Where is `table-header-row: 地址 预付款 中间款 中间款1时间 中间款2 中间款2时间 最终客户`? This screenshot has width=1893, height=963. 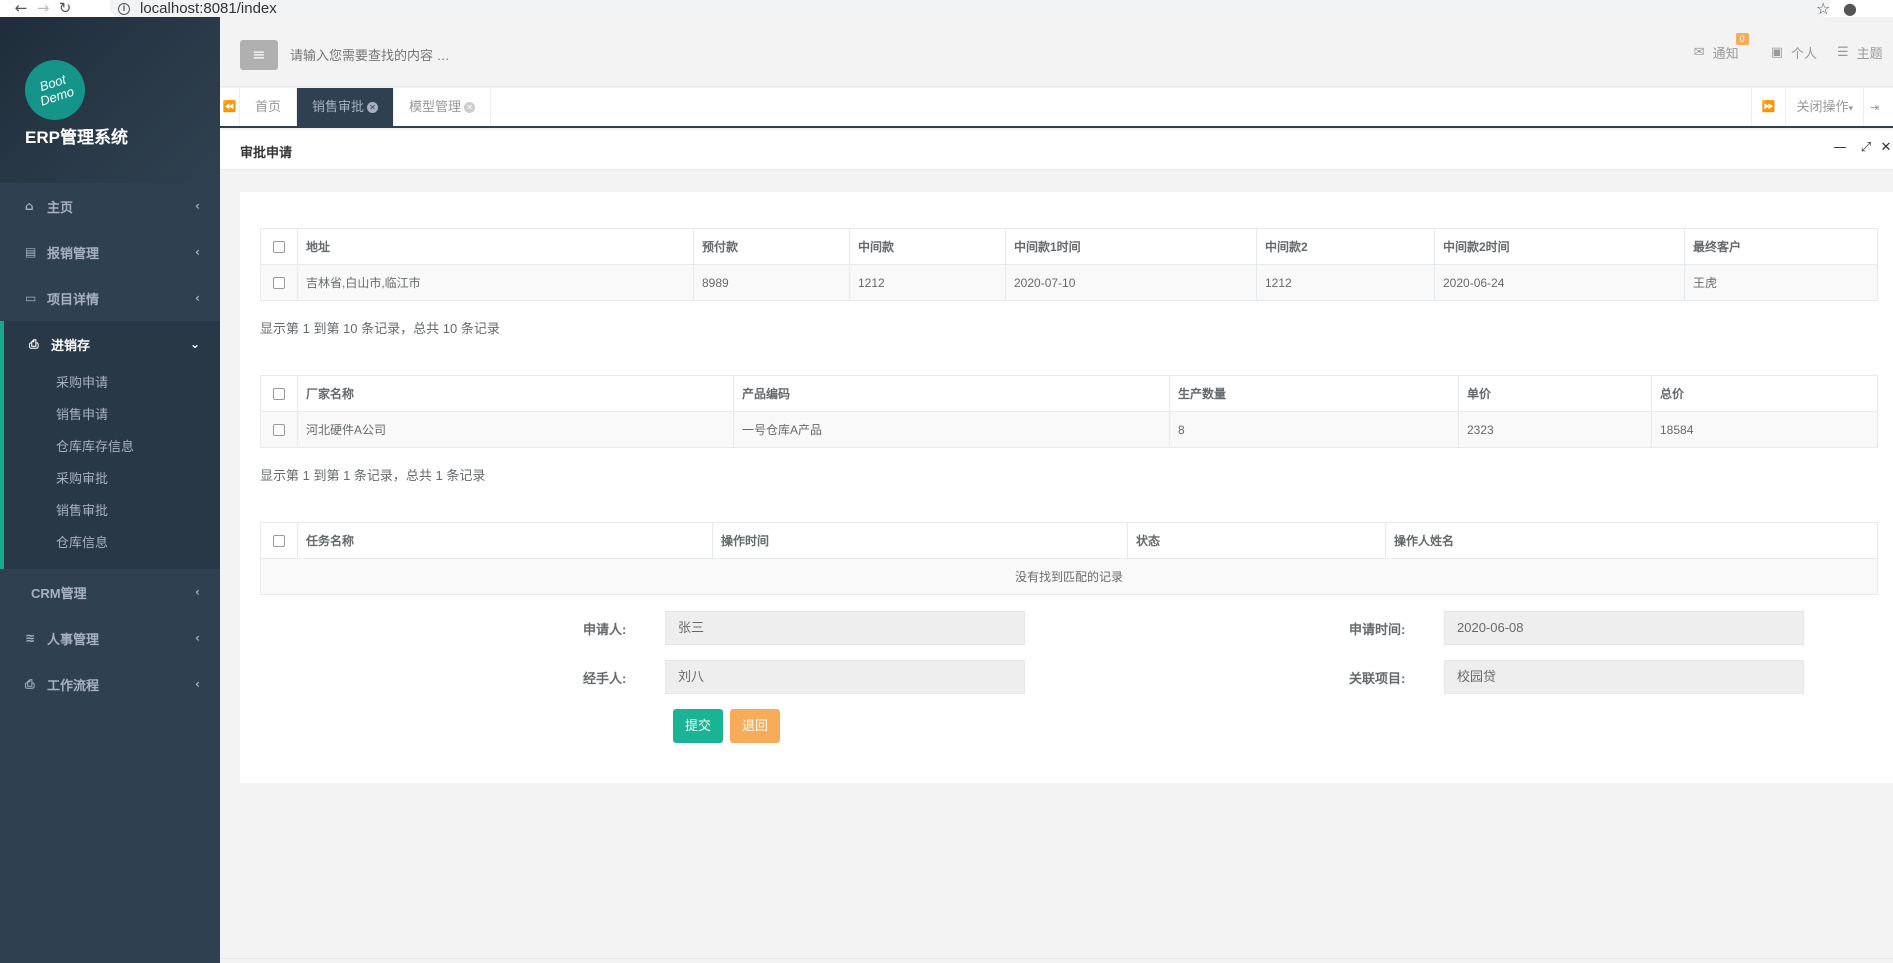 table-header-row: 地址 预付款 中间款 中间款1时间 中间款2 中间款2时间 最终客户 is located at coordinates (1069, 246).